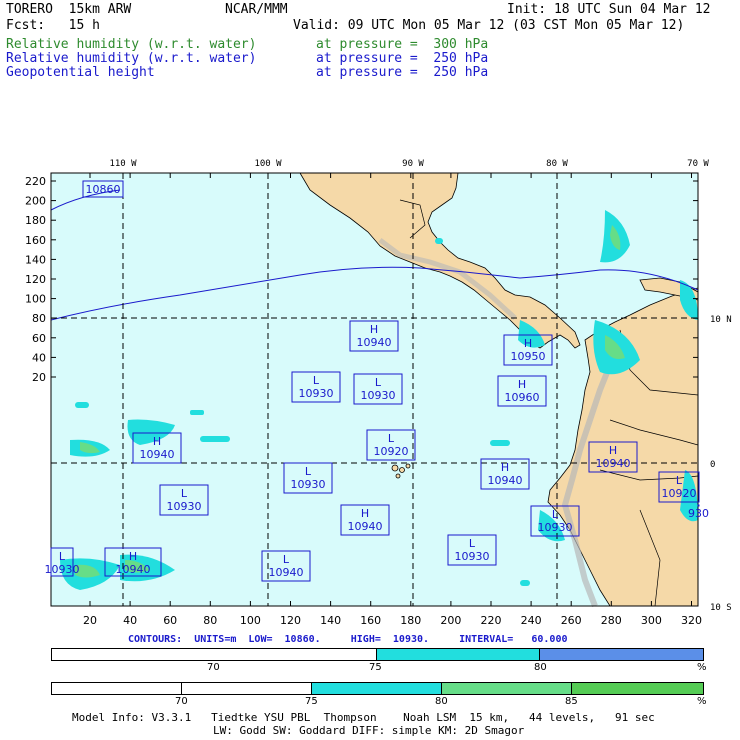 The height and width of the screenshot is (740, 740). I want to click on colorbar-1-label-pct: %, so click(702, 667).